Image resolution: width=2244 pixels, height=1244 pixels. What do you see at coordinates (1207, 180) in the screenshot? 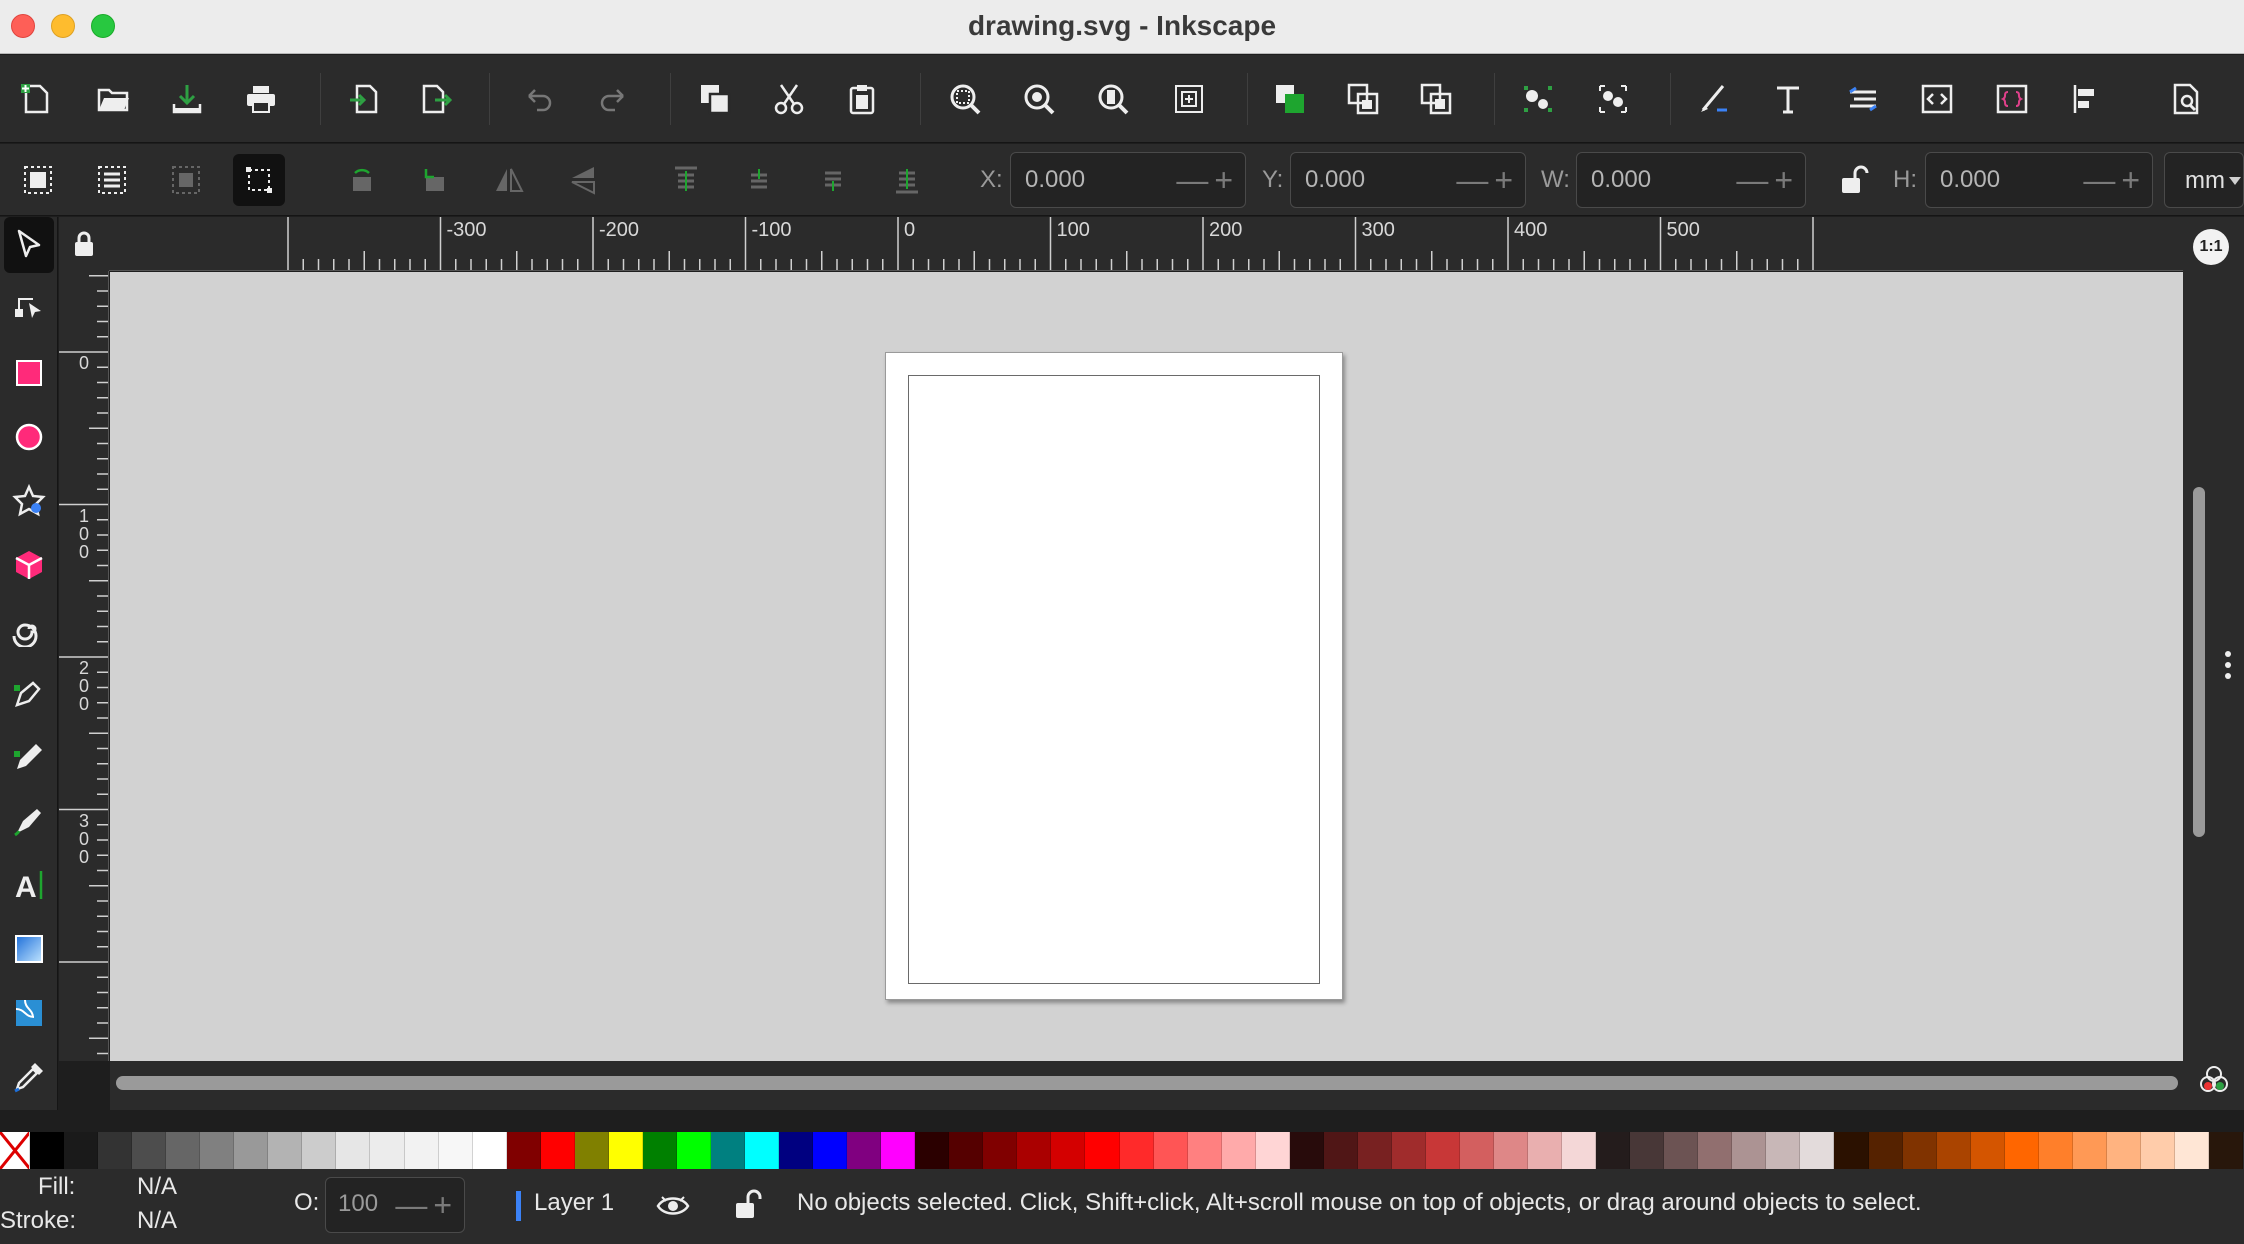
I see `x-stepper: —+` at bounding box center [1207, 180].